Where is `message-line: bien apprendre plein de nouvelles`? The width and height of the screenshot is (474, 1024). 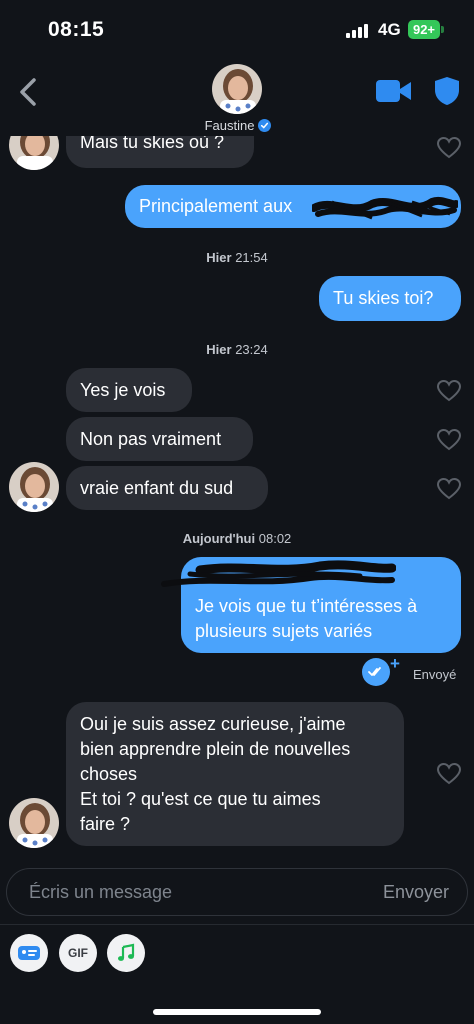 message-line: bien apprendre plein de nouvelles is located at coordinates (215, 749).